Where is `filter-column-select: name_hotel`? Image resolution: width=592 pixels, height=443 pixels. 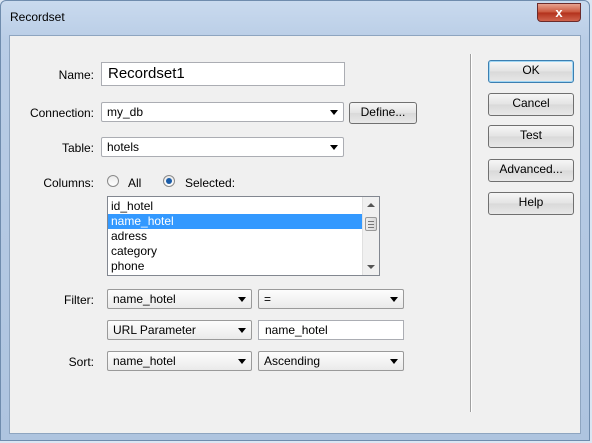
filter-column-select: name_hotel is located at coordinates (179, 299).